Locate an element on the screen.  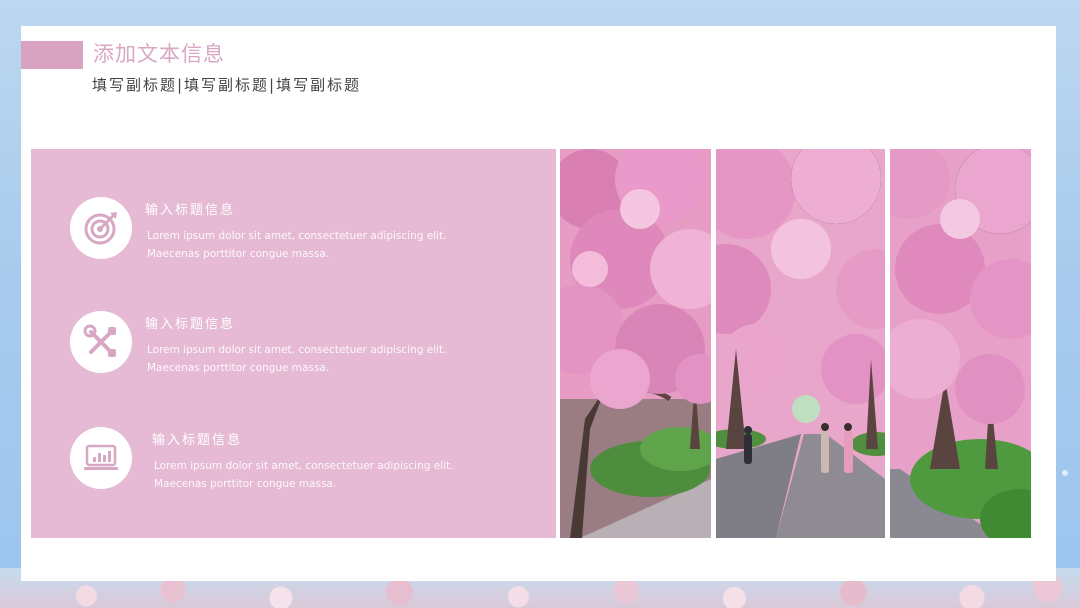
laptop-chart-icon is located at coordinates (101, 457).